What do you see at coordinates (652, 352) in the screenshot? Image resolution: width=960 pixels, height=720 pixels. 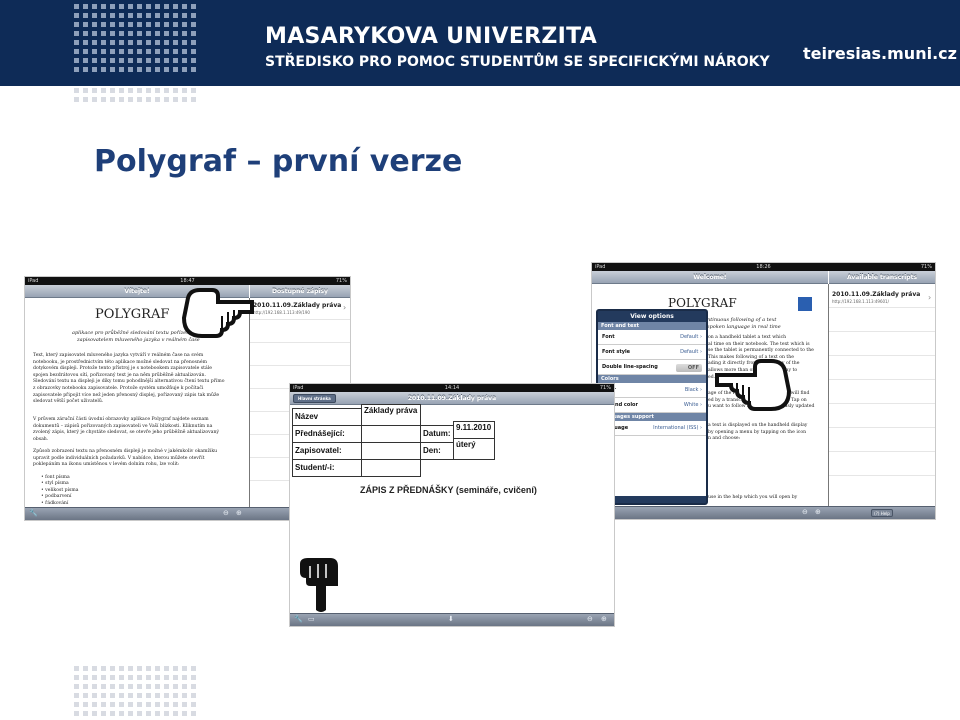 I see `font-style-row: Font style Default ›` at bounding box center [652, 352].